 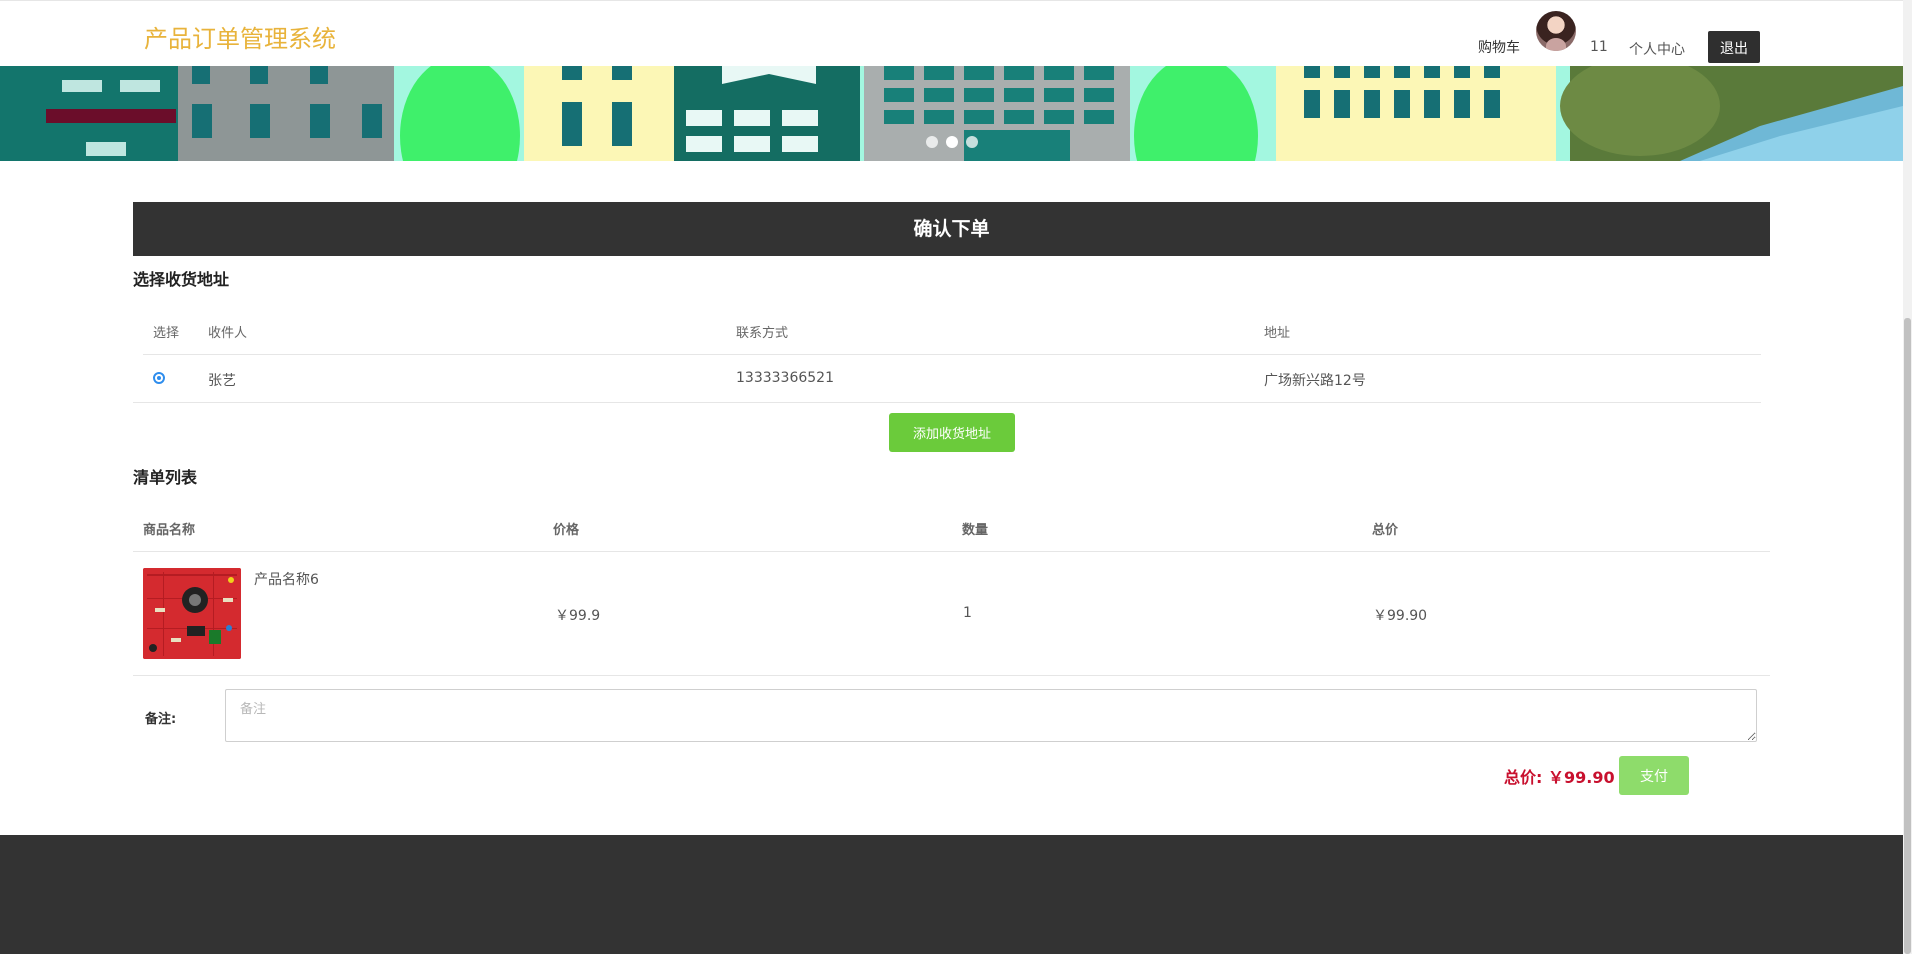 I want to click on order-list-title: 清单列表, so click(x=165, y=477).